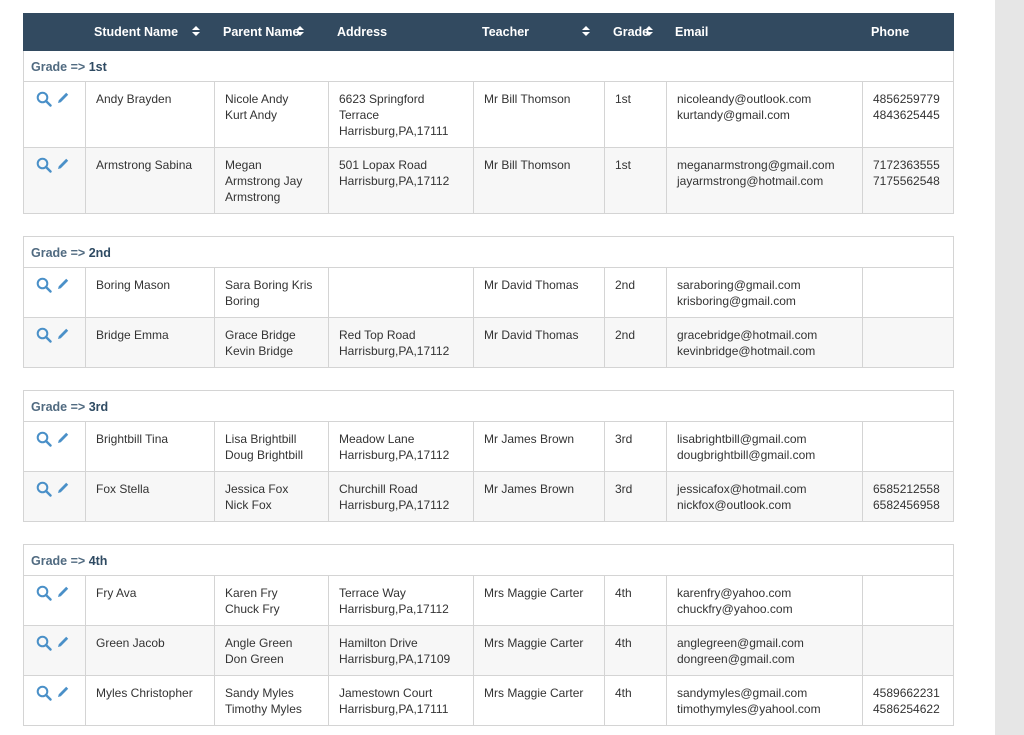  I want to click on email-address: nickfox@outlook.com, so click(734, 505).